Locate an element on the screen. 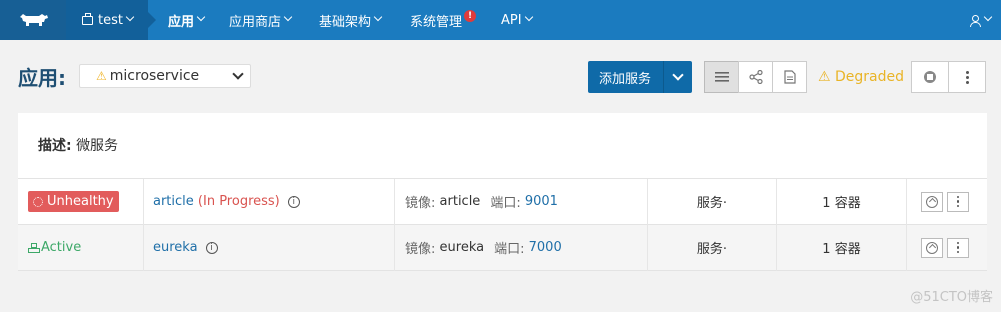  network-icon is located at coordinates (34, 248).